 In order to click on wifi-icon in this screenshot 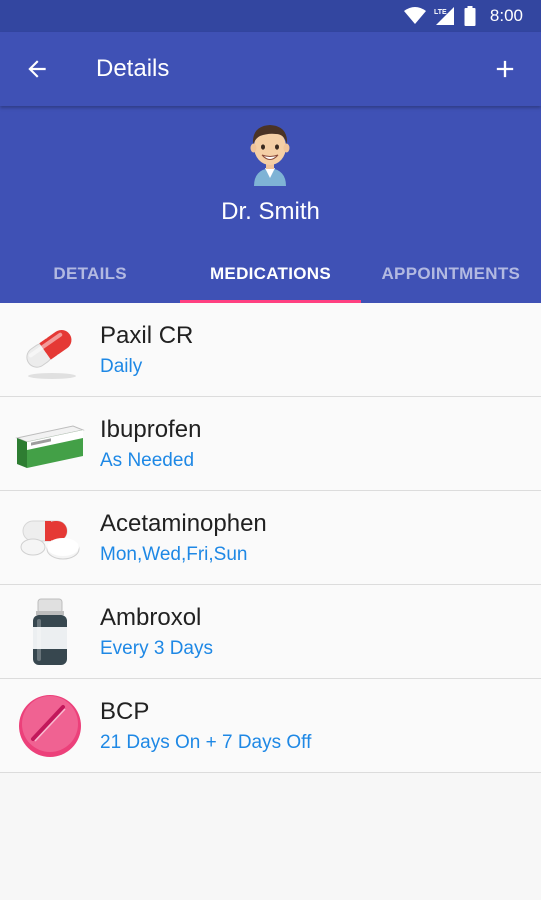, I will do `click(414, 16)`.